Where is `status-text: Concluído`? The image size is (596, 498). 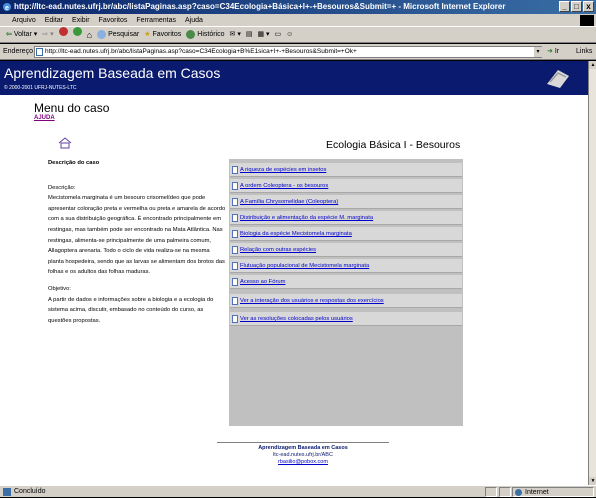 status-text: Concluído is located at coordinates (30, 491).